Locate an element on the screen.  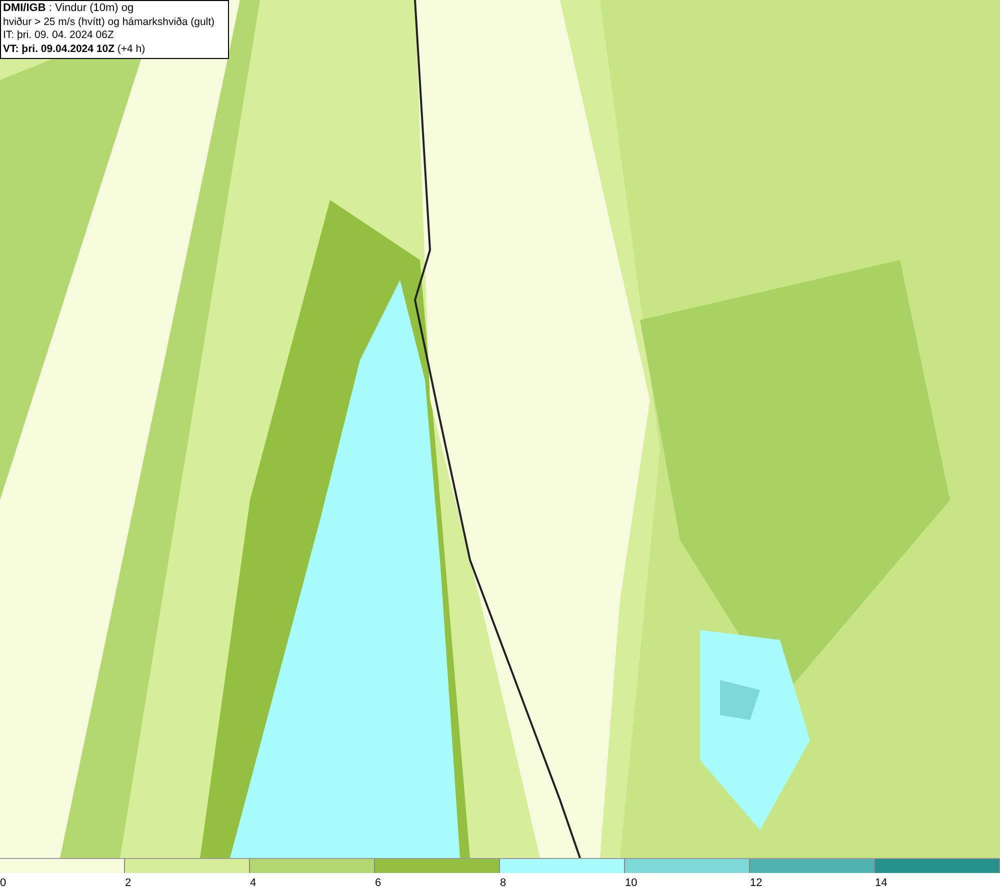
legend-tick-label: 4 is located at coordinates (253, 881).